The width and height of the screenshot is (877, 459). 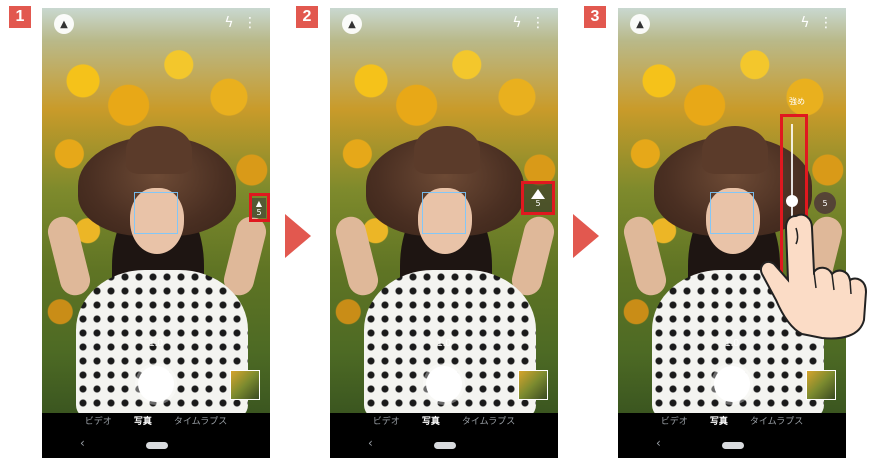 What do you see at coordinates (595, 17) in the screenshot?
I see `step-number-3: 3` at bounding box center [595, 17].